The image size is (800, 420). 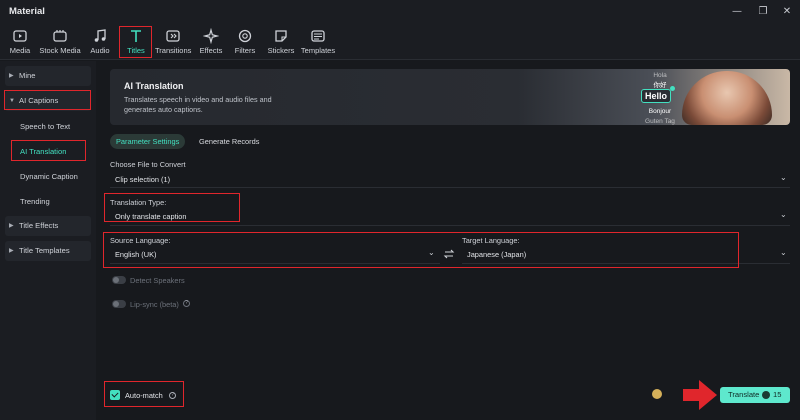 I want to click on toolbar-effects-label: Effects, so click(x=211, y=50).